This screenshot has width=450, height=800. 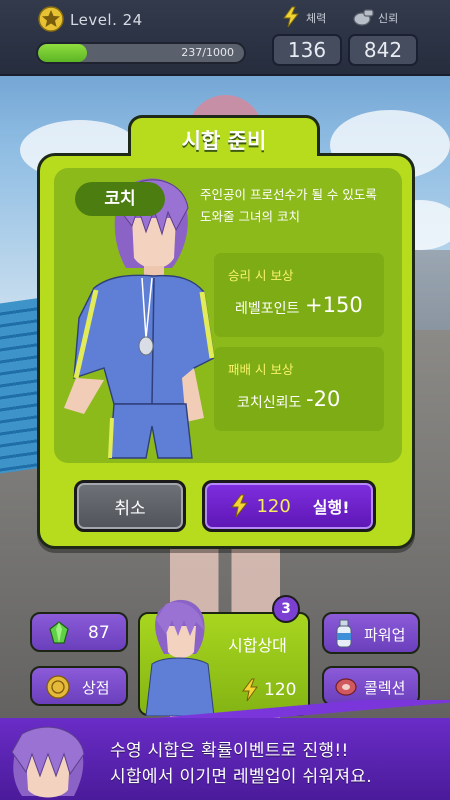 What do you see at coordinates (229, 751) in the screenshot?
I see `tutorial-text-line: 수영 시합은 확률이벤트로 진행!!` at bounding box center [229, 751].